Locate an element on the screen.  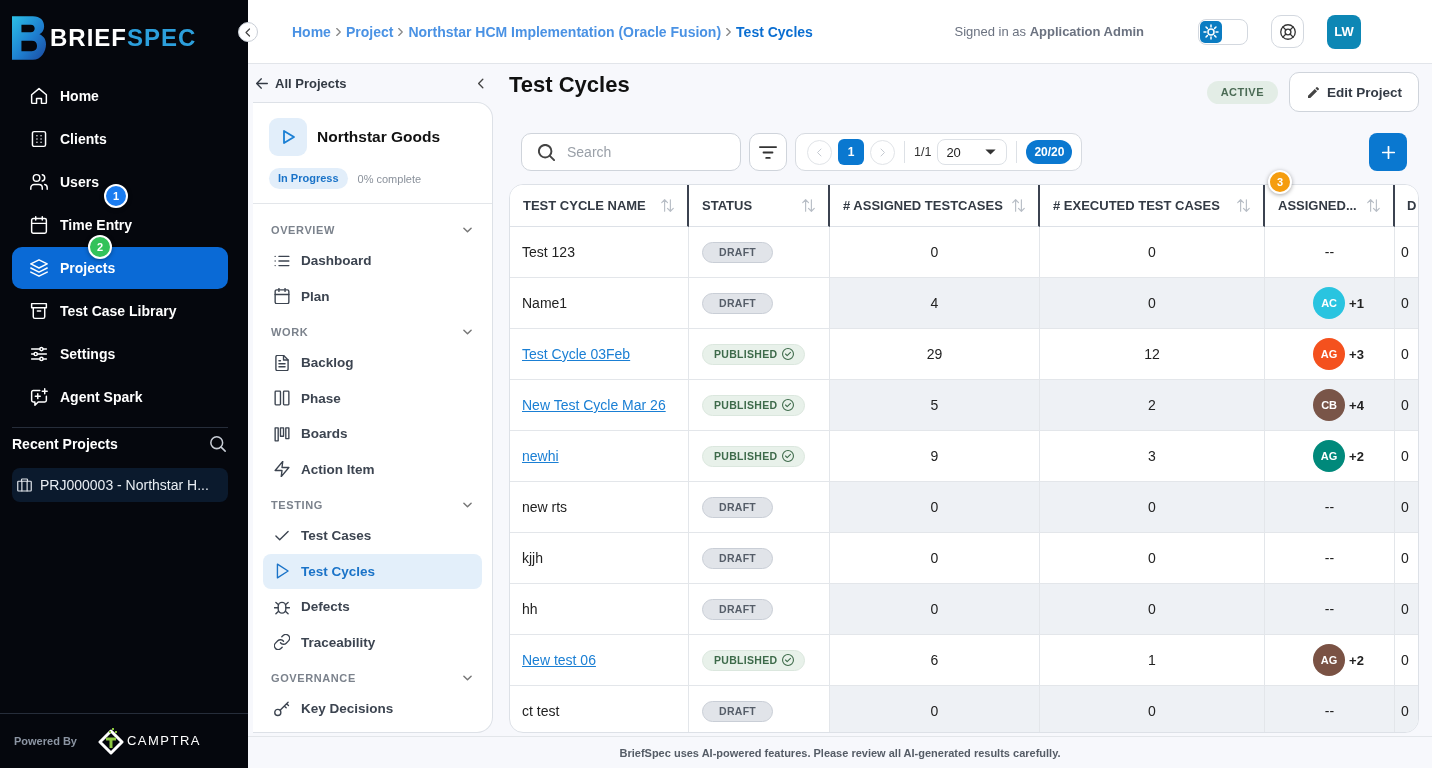
project-nav-item: Test Cycles is located at coordinates (372, 571).